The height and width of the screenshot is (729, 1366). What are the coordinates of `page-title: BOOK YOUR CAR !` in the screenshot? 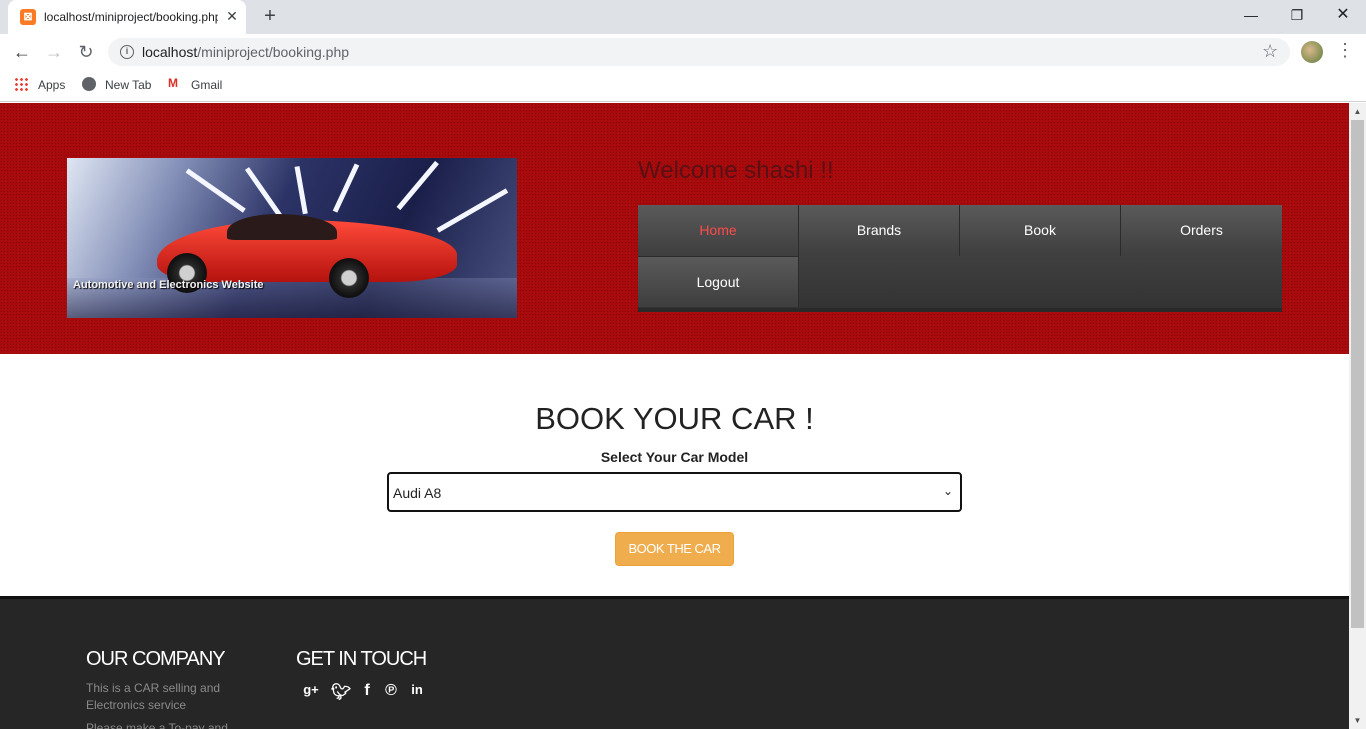 It's located at (674, 418).